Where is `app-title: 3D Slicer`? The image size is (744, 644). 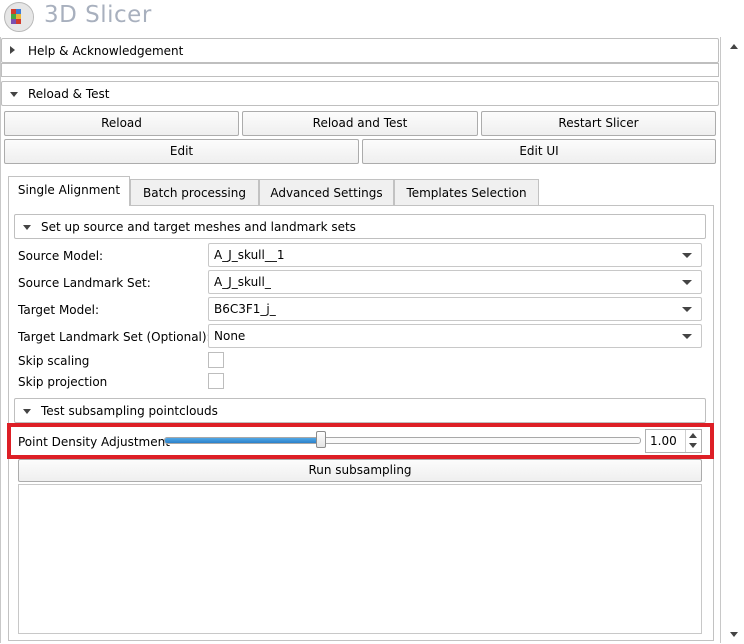
app-title: 3D Slicer is located at coordinates (98, 15).